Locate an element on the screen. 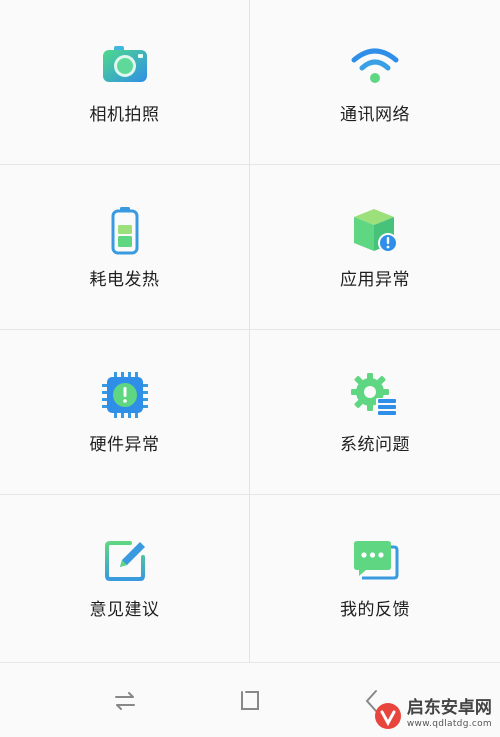 Image resolution: width=500 pixels, height=737 pixels. category-suggestion: 意见建议 is located at coordinates (125, 578).